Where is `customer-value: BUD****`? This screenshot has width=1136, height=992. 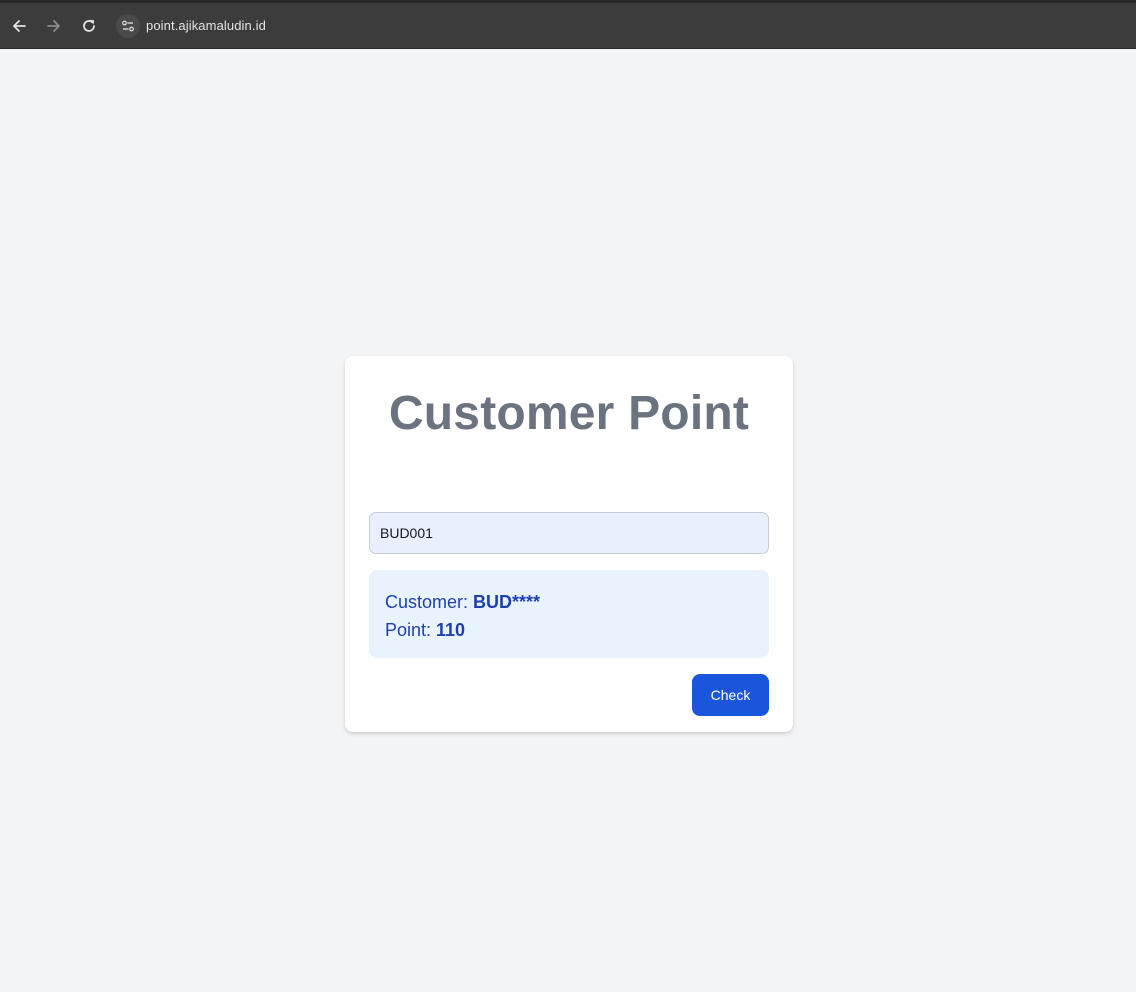
customer-value: BUD**** is located at coordinates (507, 602).